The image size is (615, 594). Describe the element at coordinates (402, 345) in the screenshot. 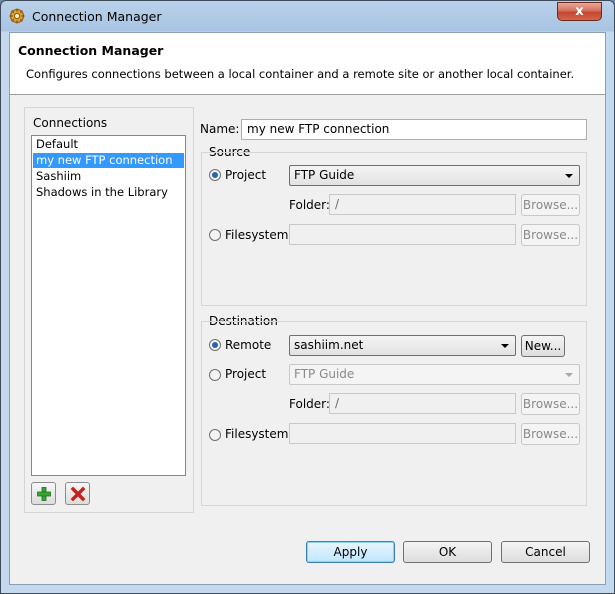

I see `destination-remote-select: sashiim.net` at that location.